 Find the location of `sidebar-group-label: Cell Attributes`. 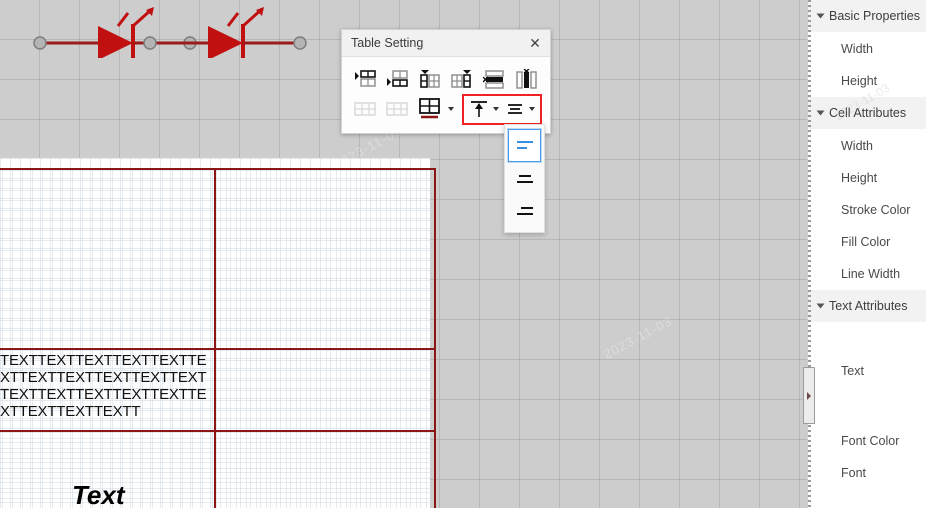

sidebar-group-label: Cell Attributes is located at coordinates (868, 113).